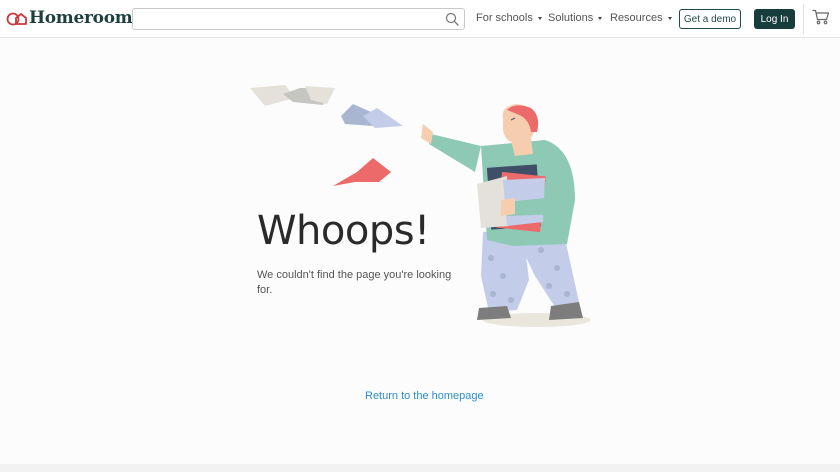  I want to click on cart-icon, so click(821, 17).